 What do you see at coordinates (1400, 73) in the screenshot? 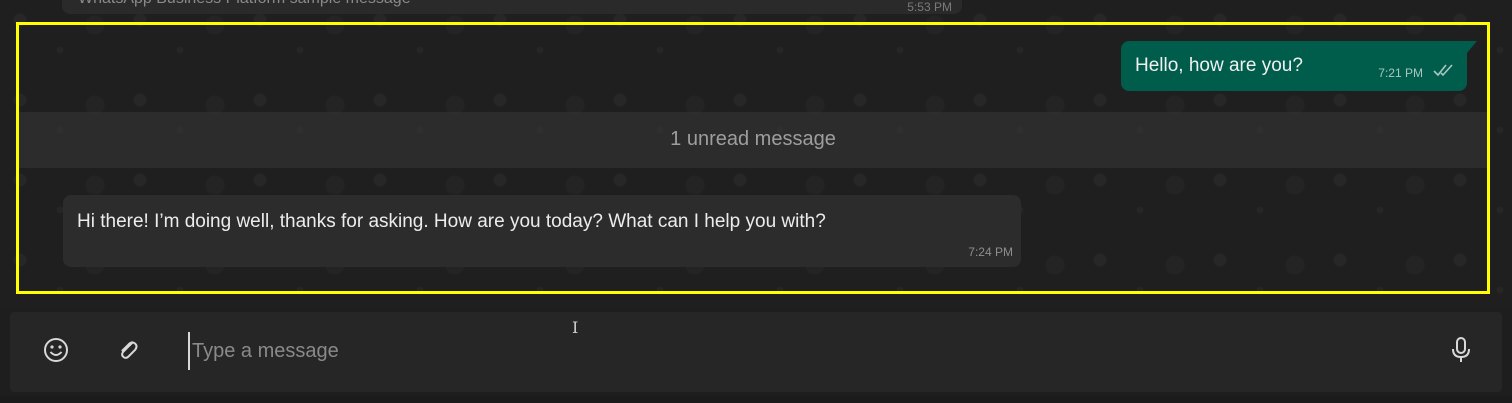
I see `outgoing-message-time: 7:21 PM` at bounding box center [1400, 73].